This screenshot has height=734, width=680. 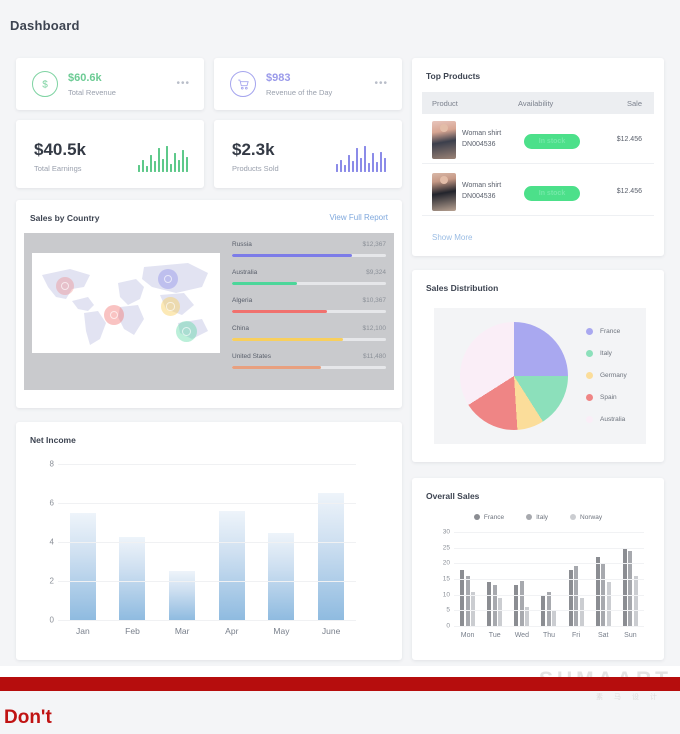 What do you see at coordinates (467, 635) in the screenshot?
I see `x-axis-label: Mon` at bounding box center [467, 635].